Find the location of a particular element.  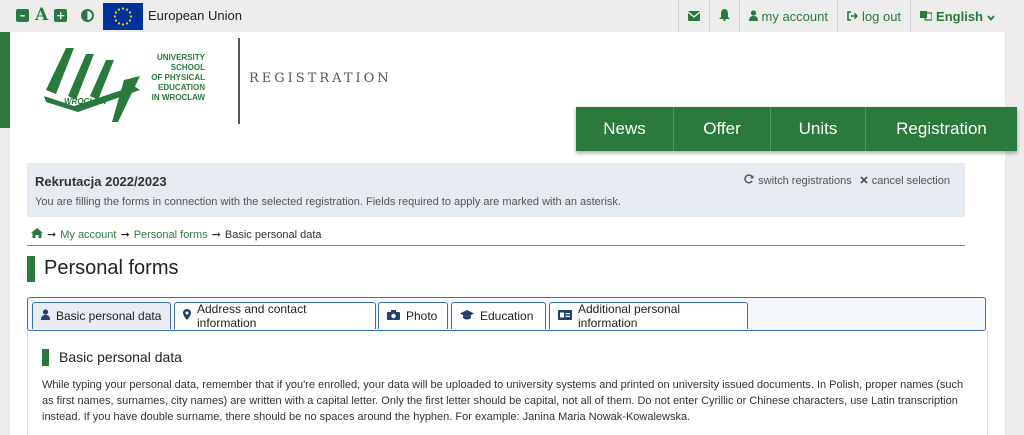

nav-item-units: Units is located at coordinates (818, 129).